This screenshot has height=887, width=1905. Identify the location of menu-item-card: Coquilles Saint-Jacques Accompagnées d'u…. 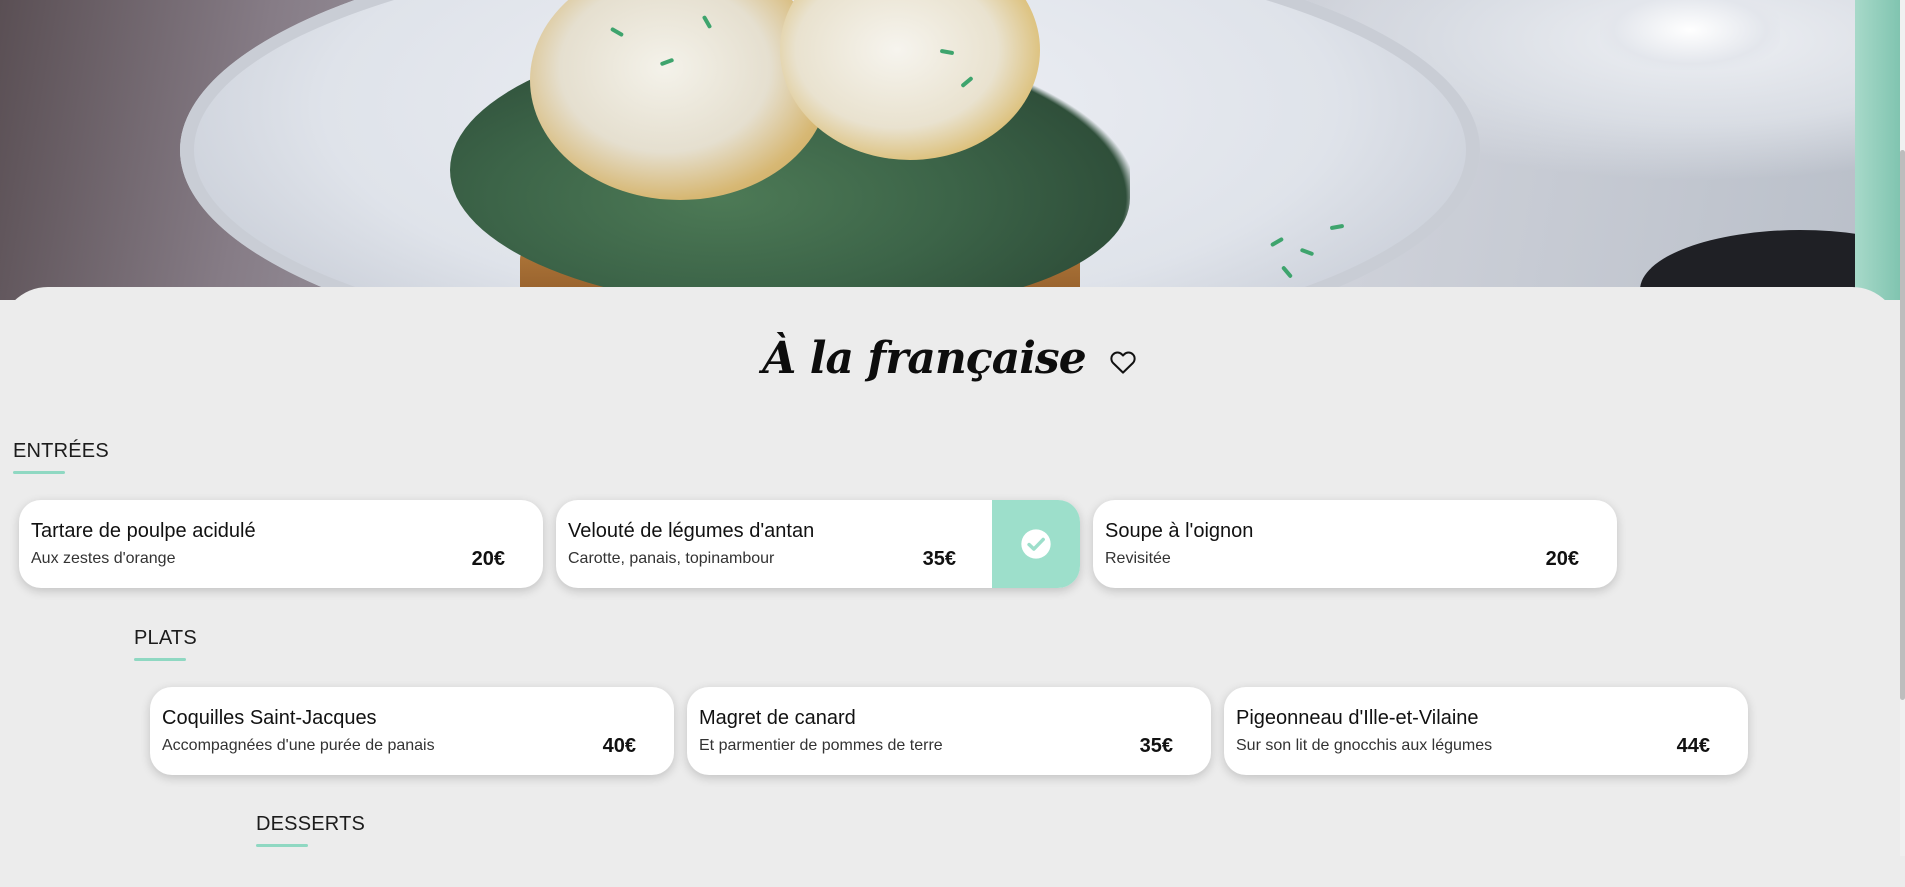
(412, 731).